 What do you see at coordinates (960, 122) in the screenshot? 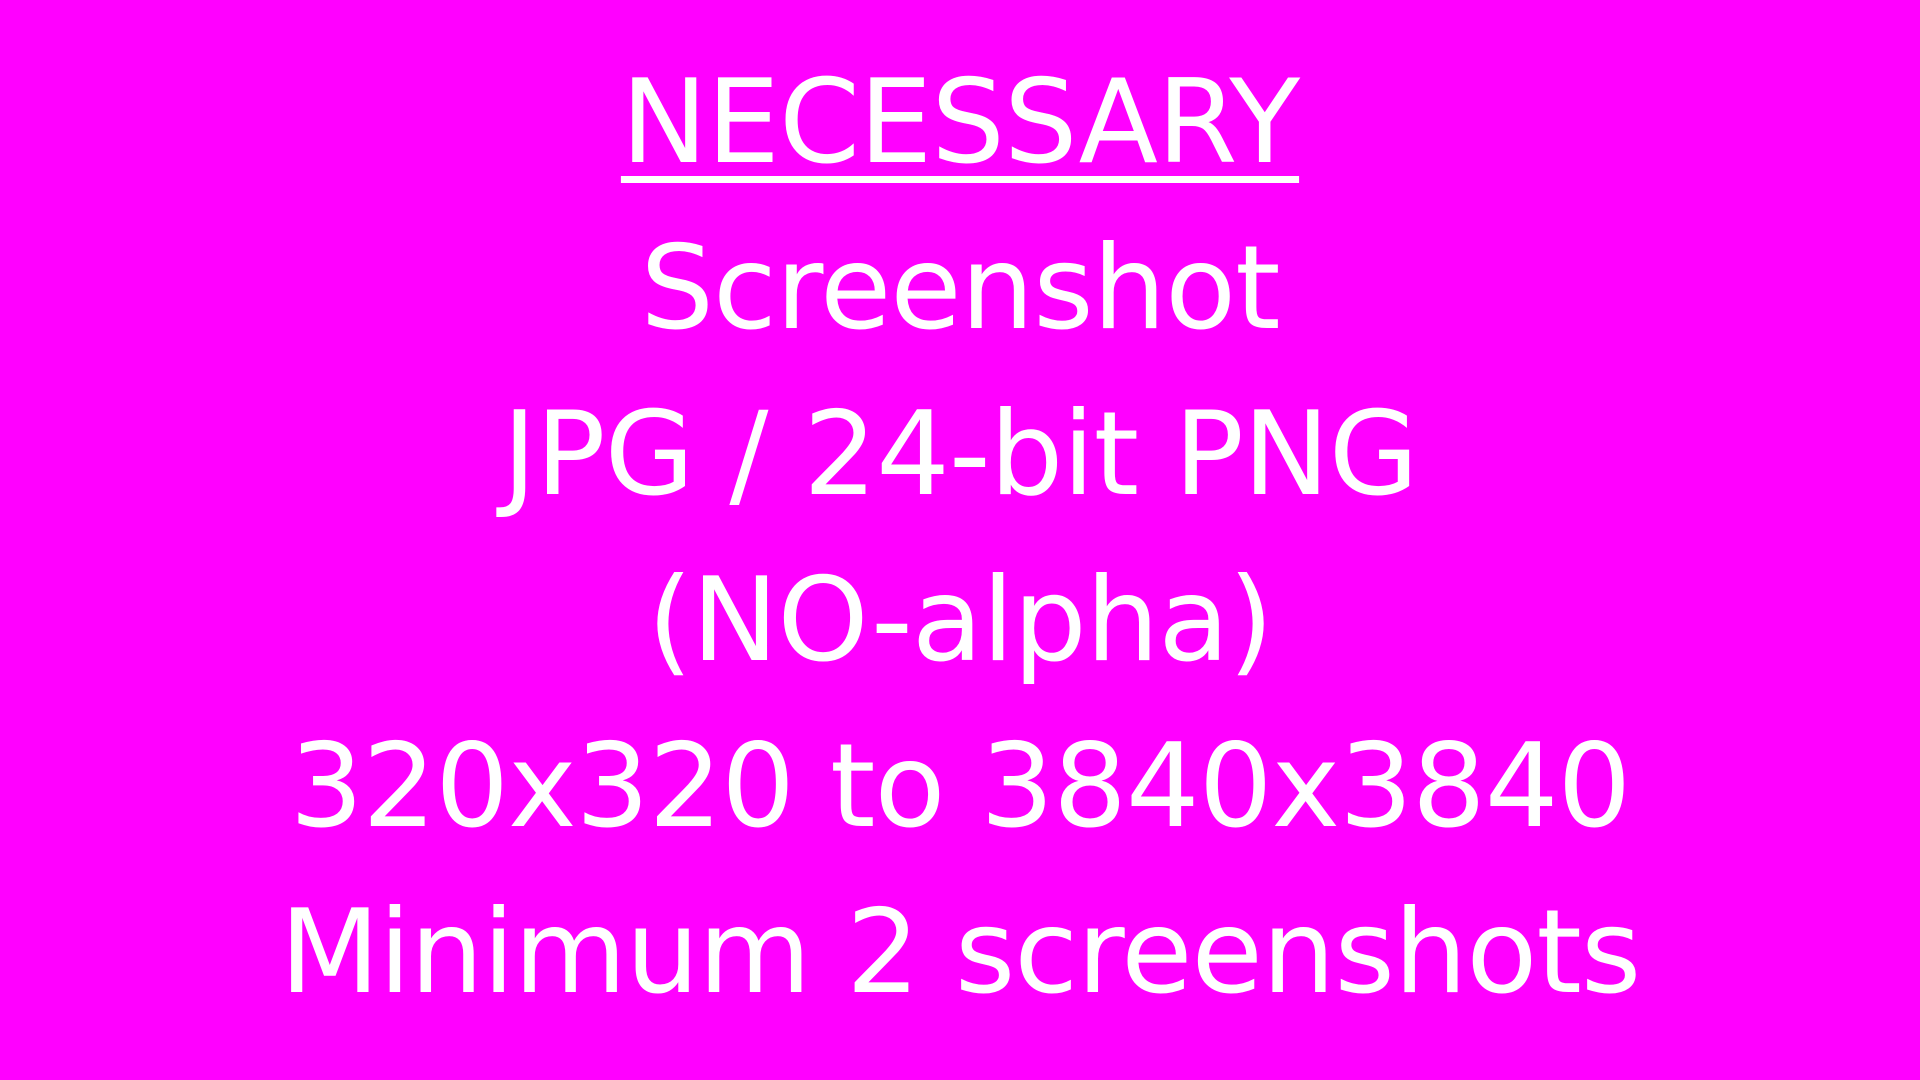
I see `slide-heading: NECESSARY` at bounding box center [960, 122].